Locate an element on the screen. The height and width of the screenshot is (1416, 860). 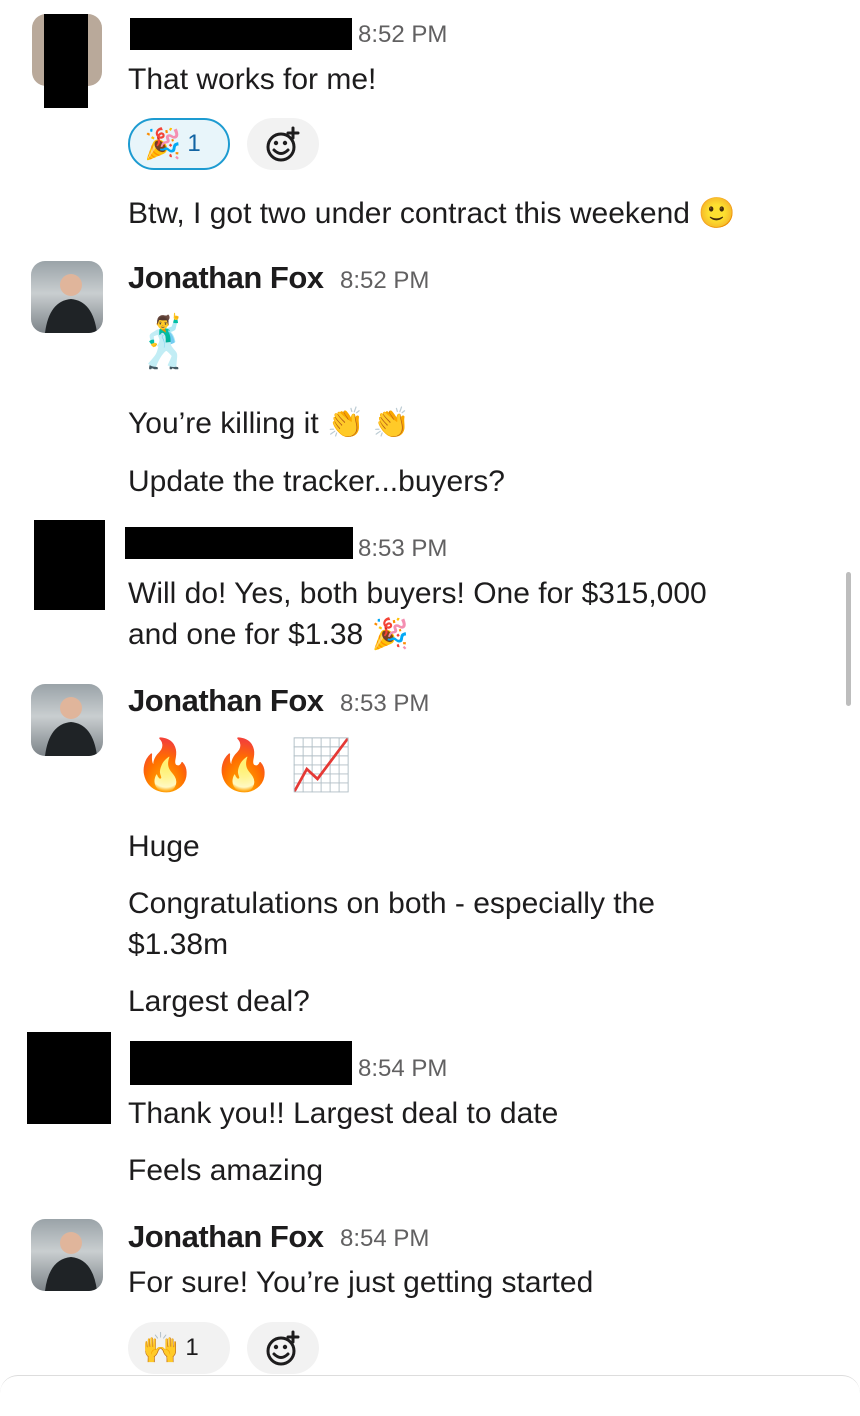
message-text: Thank you!! Largest deal to date is located at coordinates (343, 1113).